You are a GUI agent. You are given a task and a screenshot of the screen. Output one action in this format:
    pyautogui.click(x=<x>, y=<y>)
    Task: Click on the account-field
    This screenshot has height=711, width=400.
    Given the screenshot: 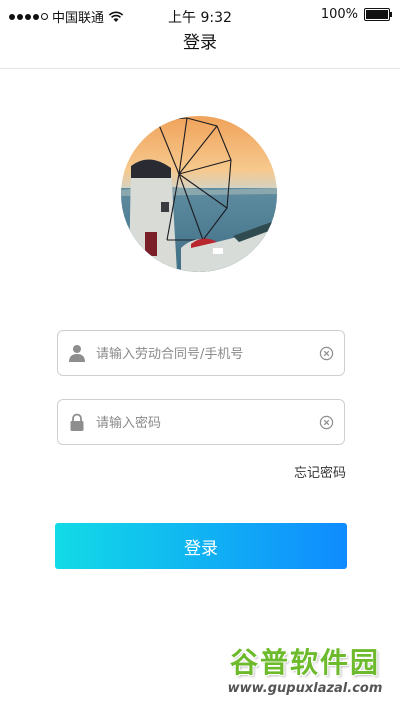 What is the action you would take?
    pyautogui.click(x=201, y=353)
    